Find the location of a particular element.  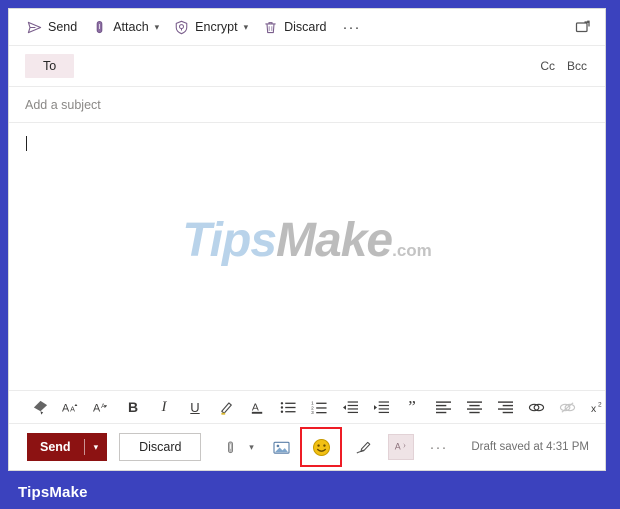

command-send-label: Send is located at coordinates (63, 27).